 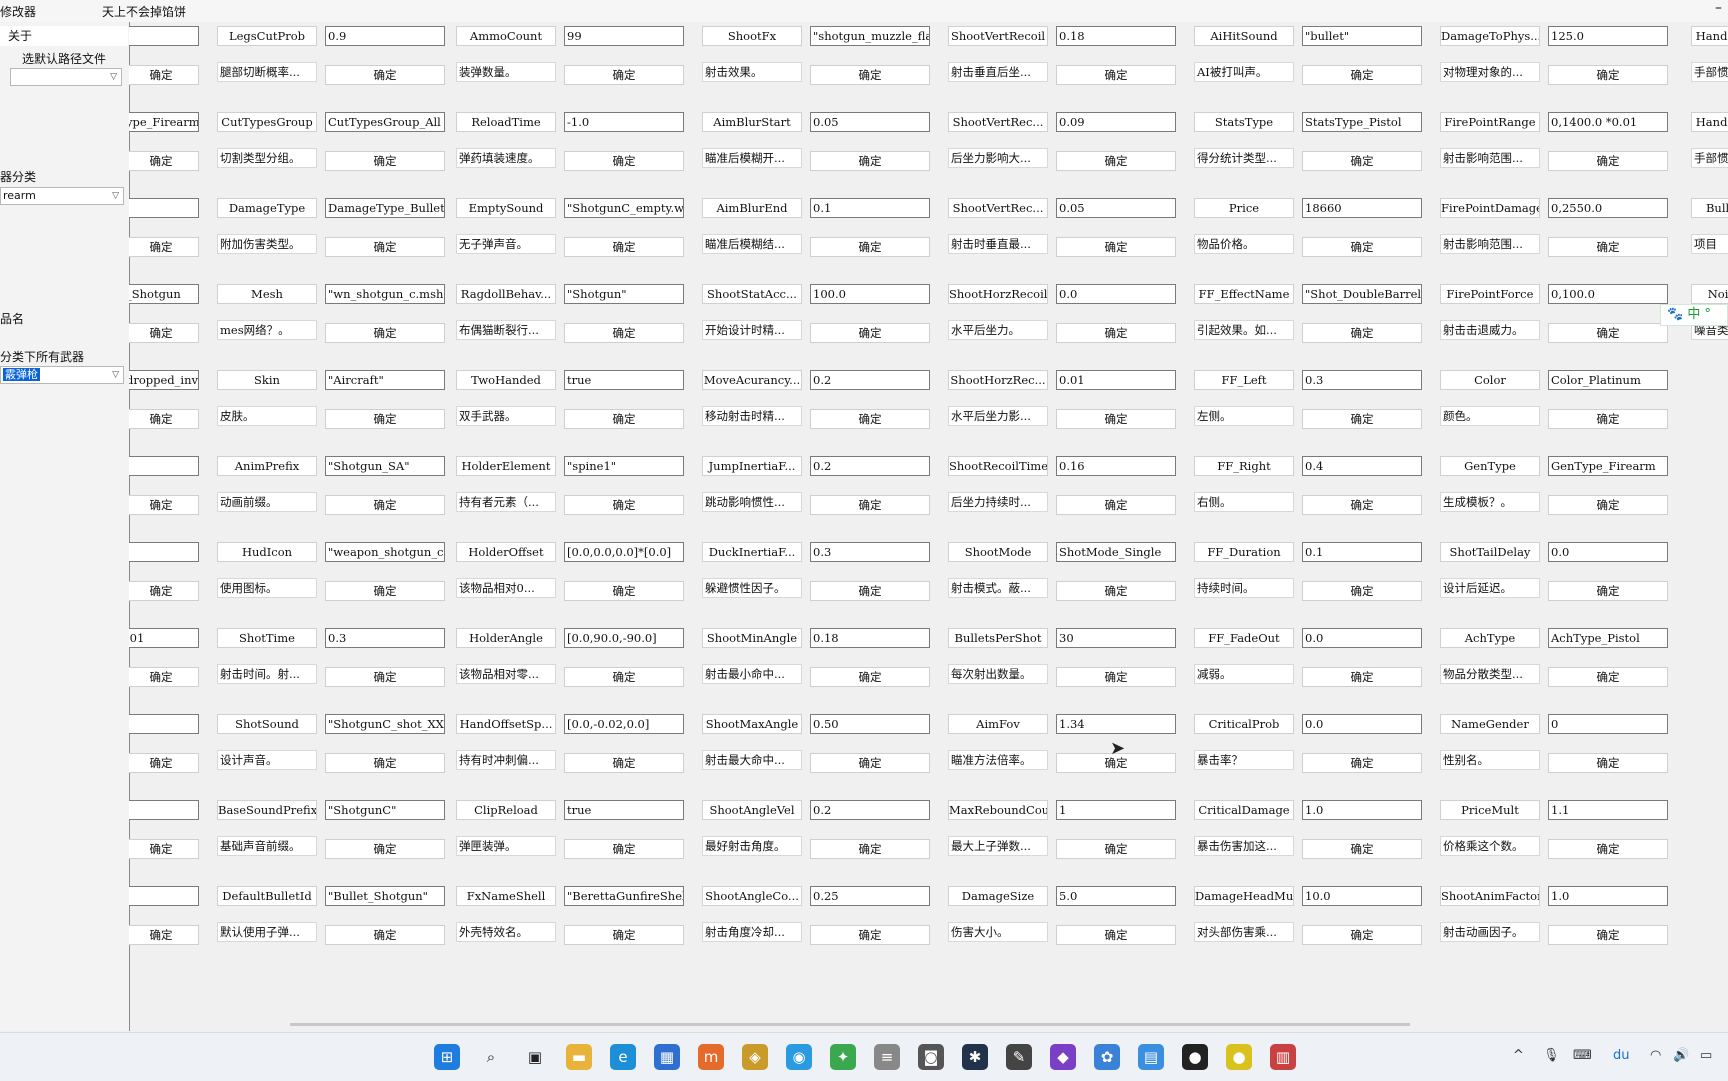 I want to click on property-value-input: 0,1400.0 *0.01, so click(x=1608, y=122).